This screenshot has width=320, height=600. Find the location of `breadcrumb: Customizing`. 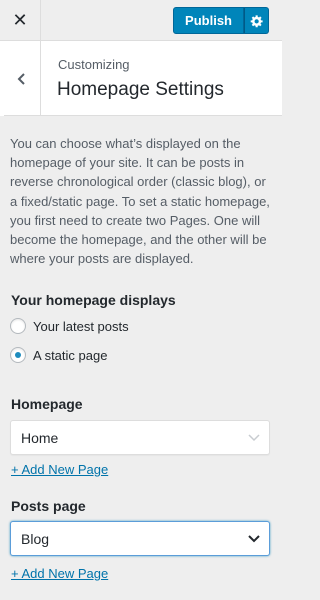

breadcrumb: Customizing is located at coordinates (94, 64).